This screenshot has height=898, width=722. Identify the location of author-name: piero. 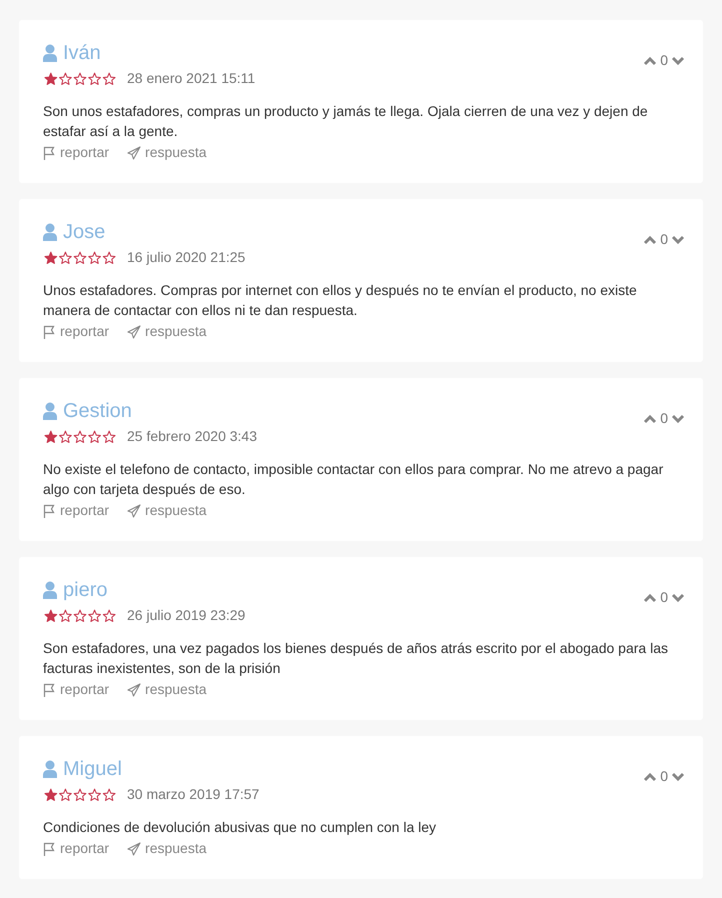
(85, 590).